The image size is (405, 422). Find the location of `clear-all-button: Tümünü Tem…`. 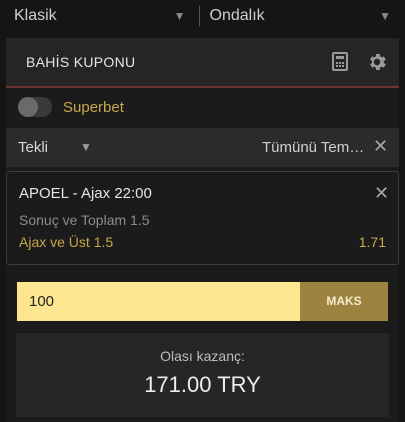

clear-all-button: Tümünü Tem… is located at coordinates (313, 147).